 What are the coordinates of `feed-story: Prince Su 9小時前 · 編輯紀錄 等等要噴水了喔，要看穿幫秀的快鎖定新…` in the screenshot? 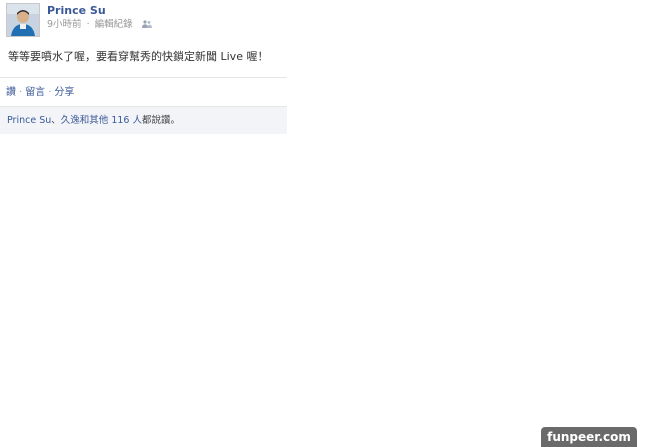 It's located at (143, 67).